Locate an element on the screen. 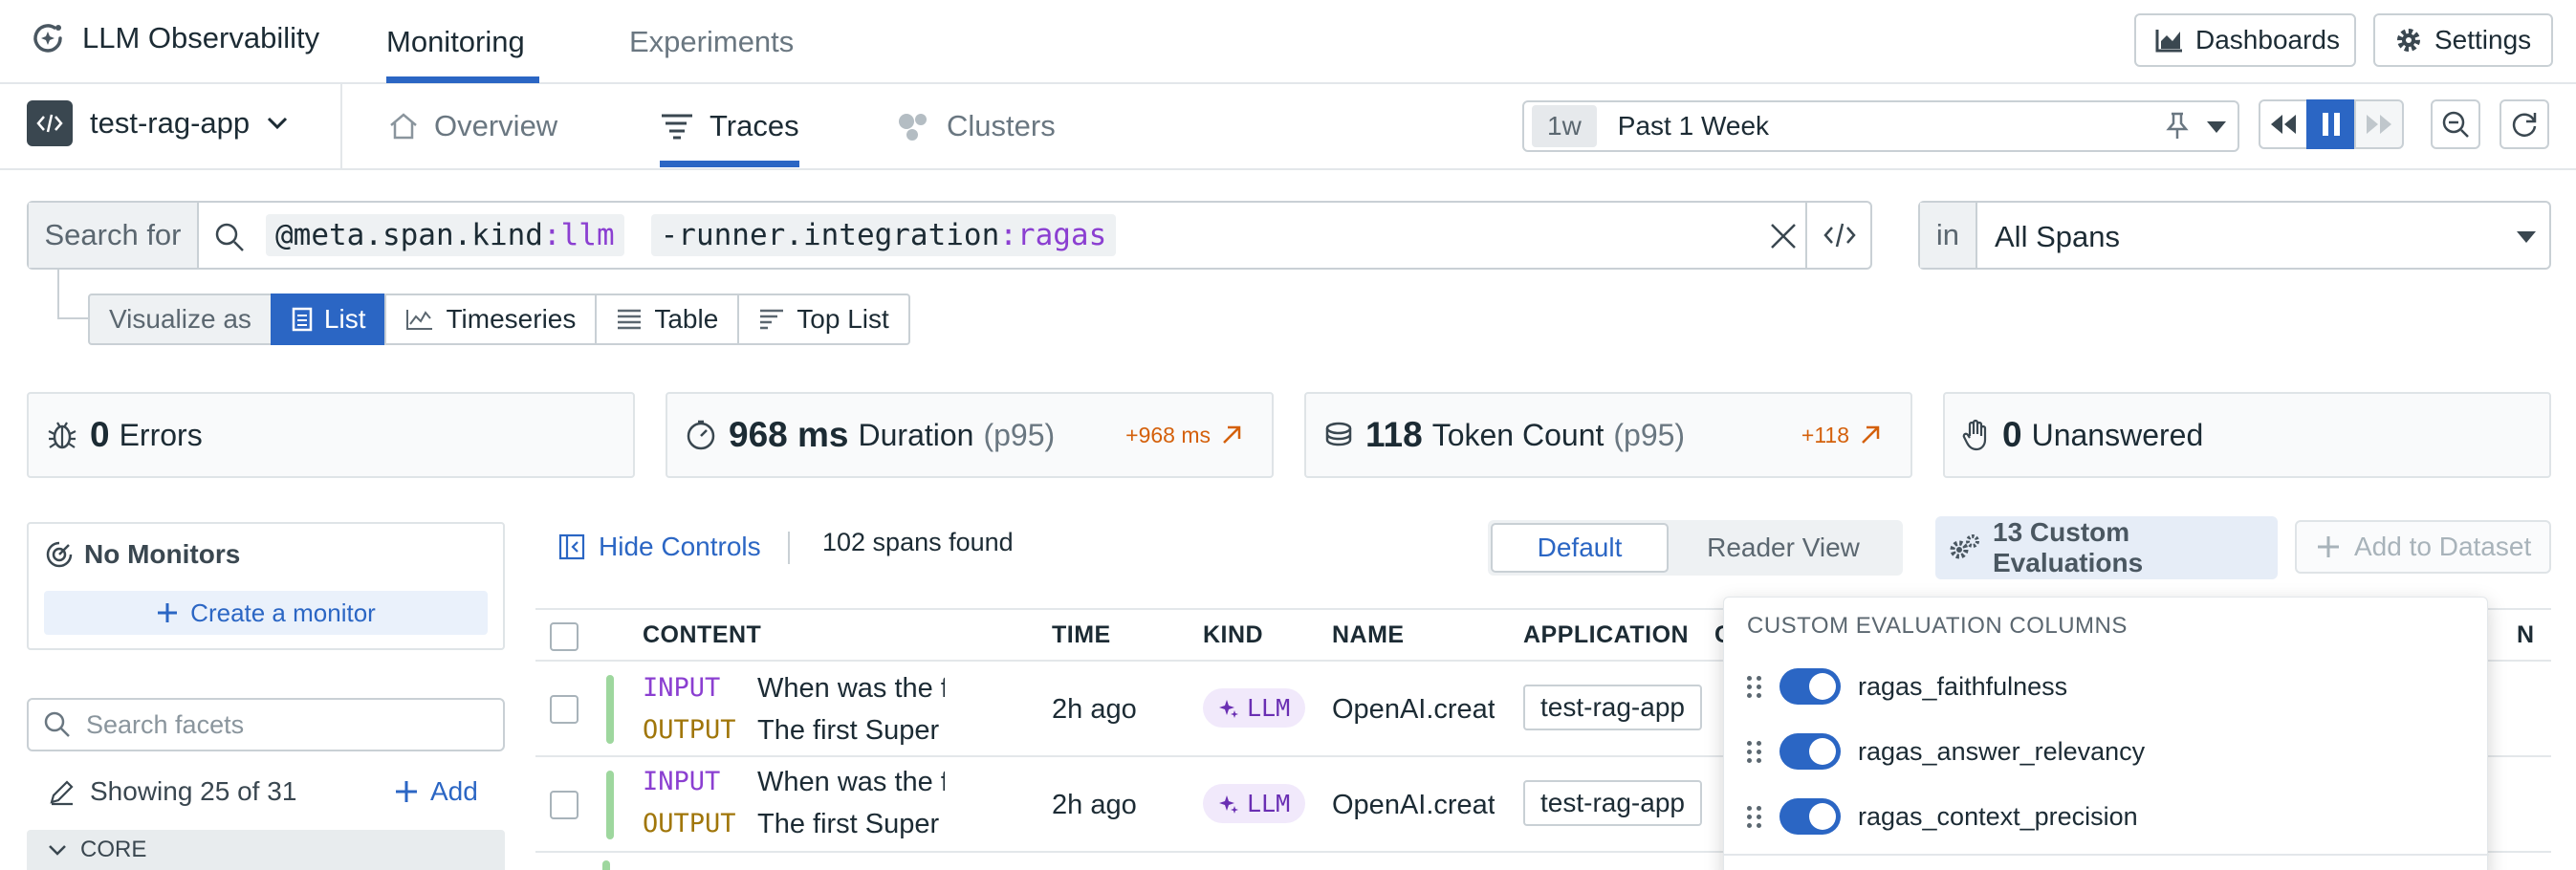  token-count-stat-card: 118 Token Count (p95) +118 is located at coordinates (1608, 435).